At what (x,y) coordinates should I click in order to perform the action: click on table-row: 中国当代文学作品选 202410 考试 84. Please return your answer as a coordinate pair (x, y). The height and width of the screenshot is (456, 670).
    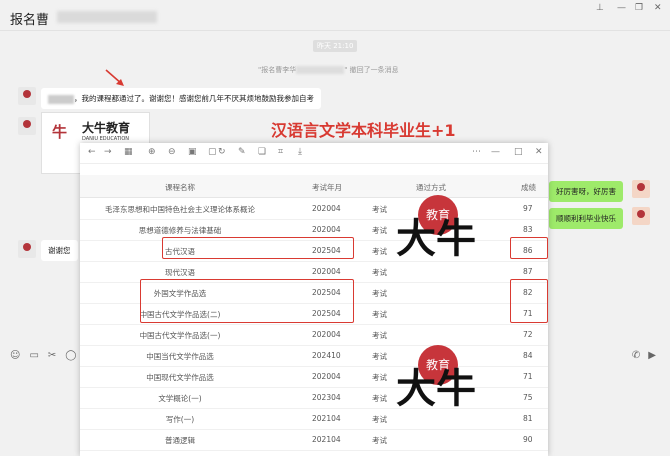
    Looking at the image, I should click on (314, 356).